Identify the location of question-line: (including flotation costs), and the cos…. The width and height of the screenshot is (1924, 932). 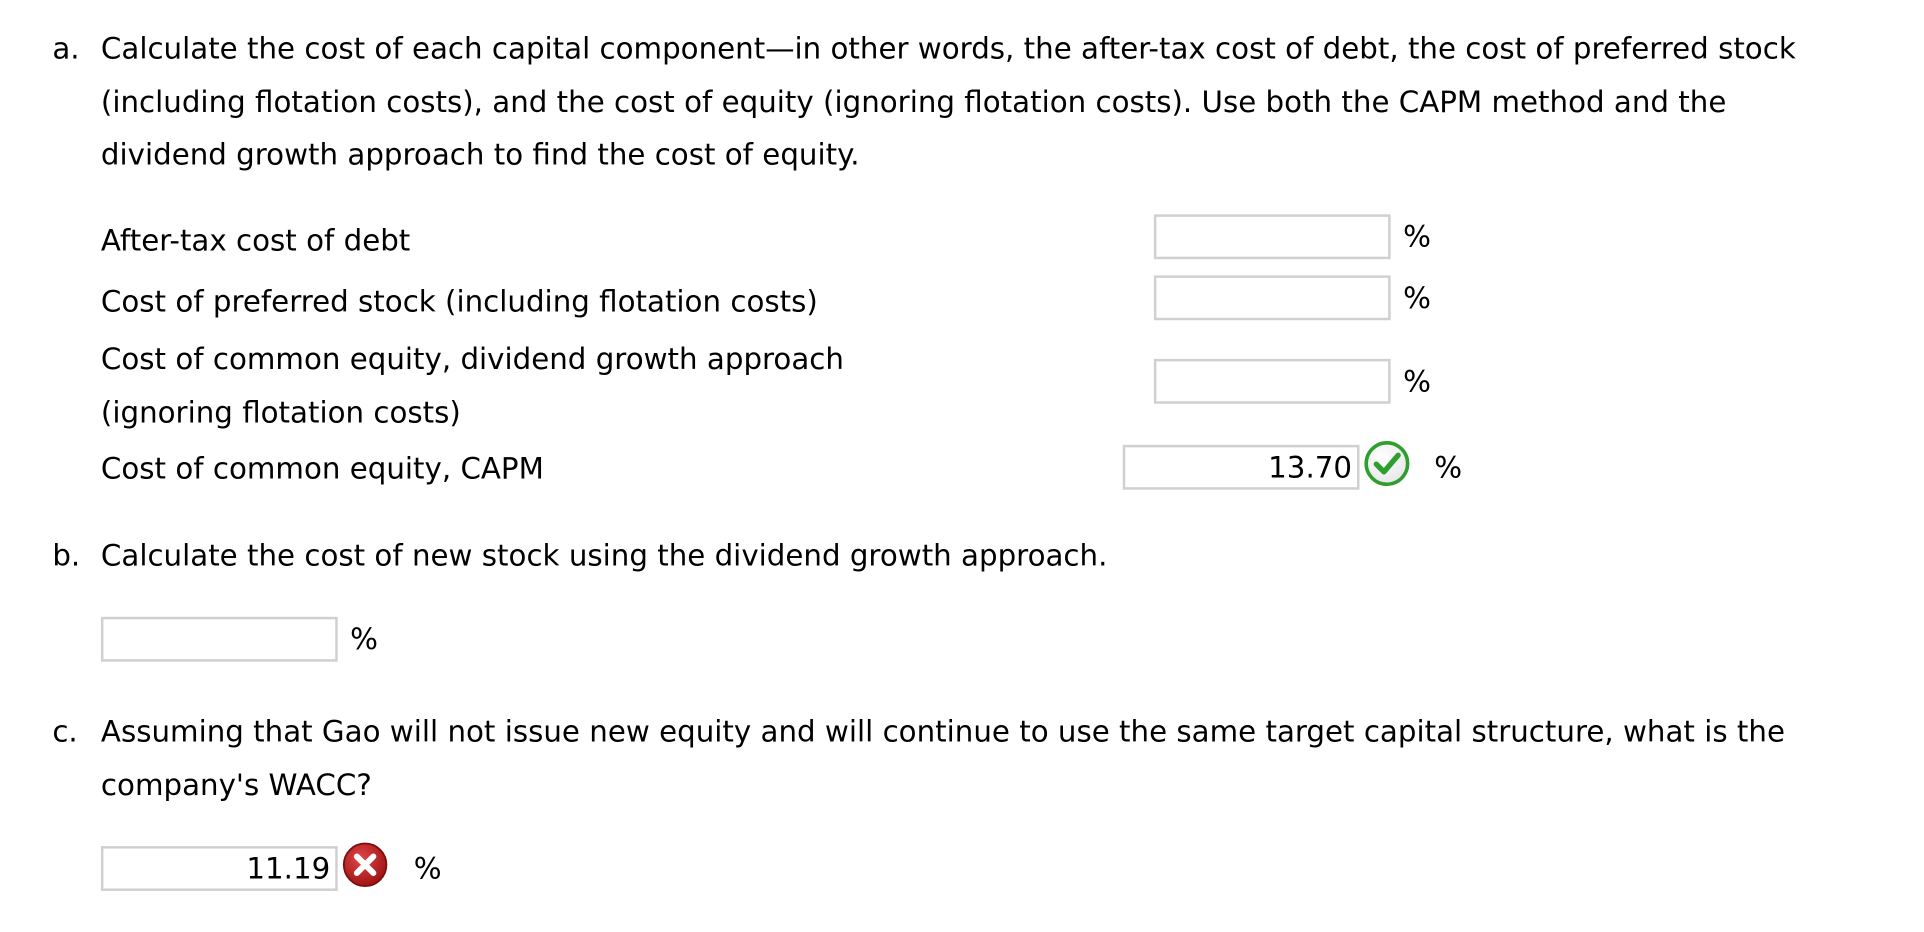
(913, 102).